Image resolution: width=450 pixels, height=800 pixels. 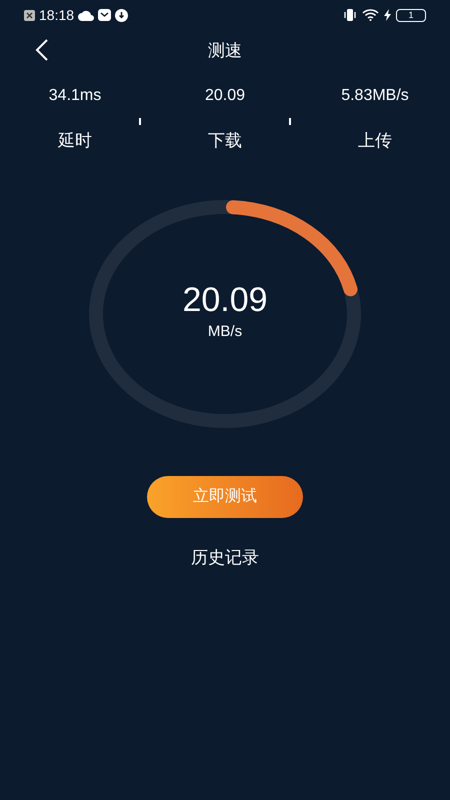 I want to click on page-title: 测速, so click(x=225, y=51).